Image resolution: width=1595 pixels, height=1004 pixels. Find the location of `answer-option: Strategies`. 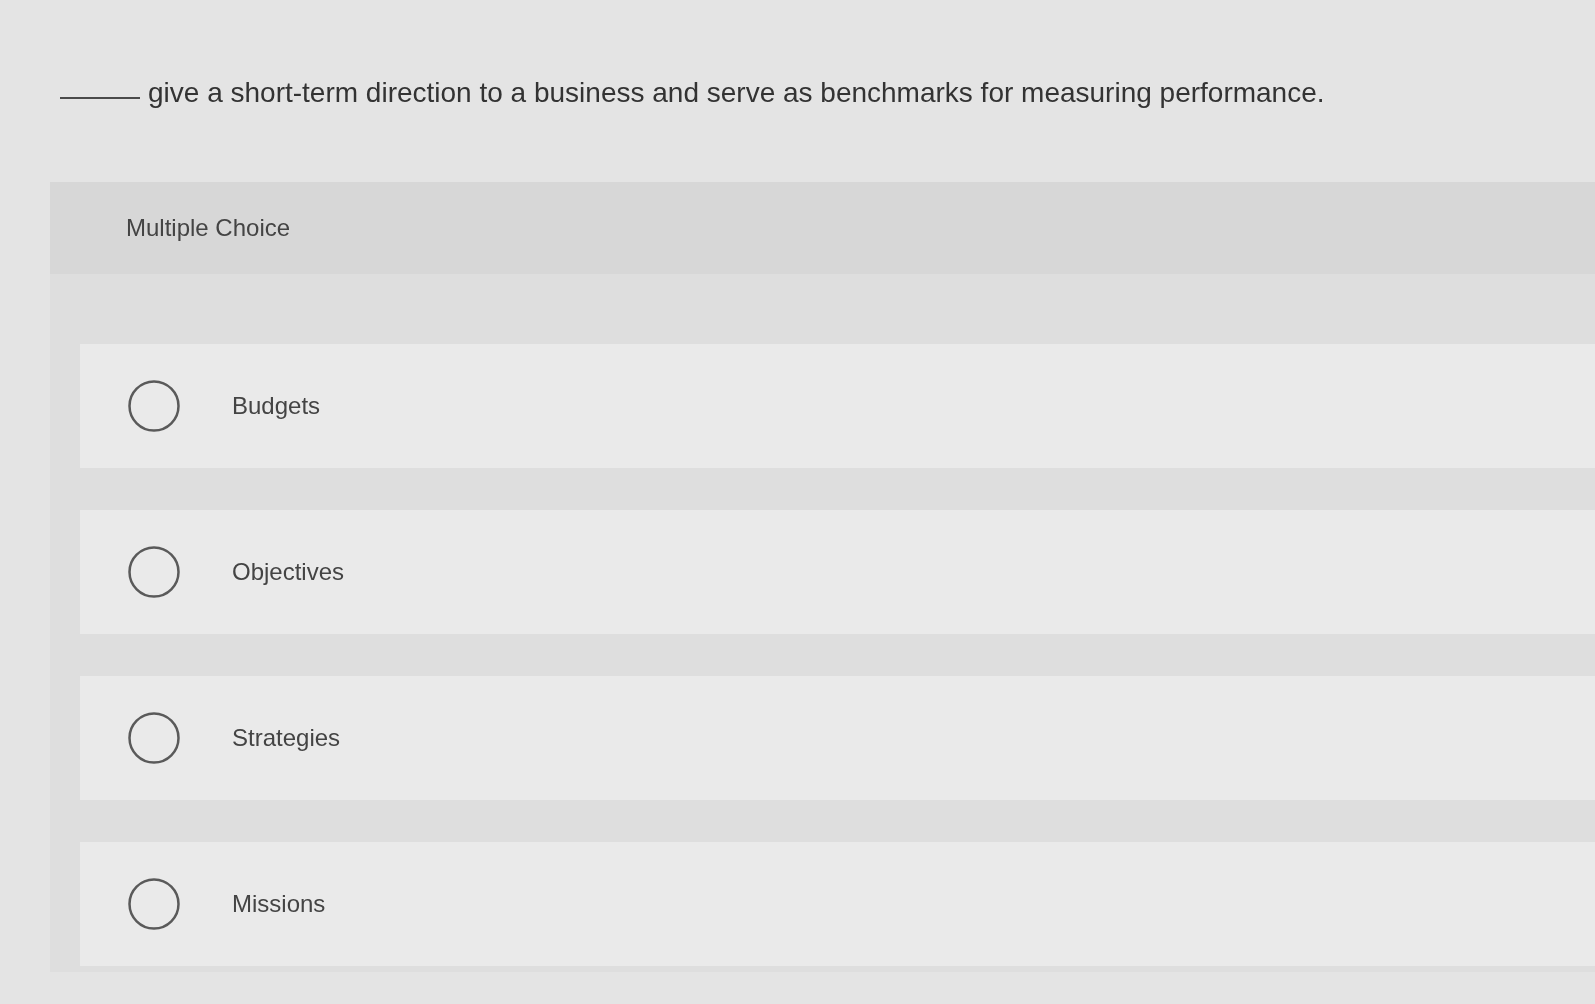

answer-option: Strategies is located at coordinates (837, 738).